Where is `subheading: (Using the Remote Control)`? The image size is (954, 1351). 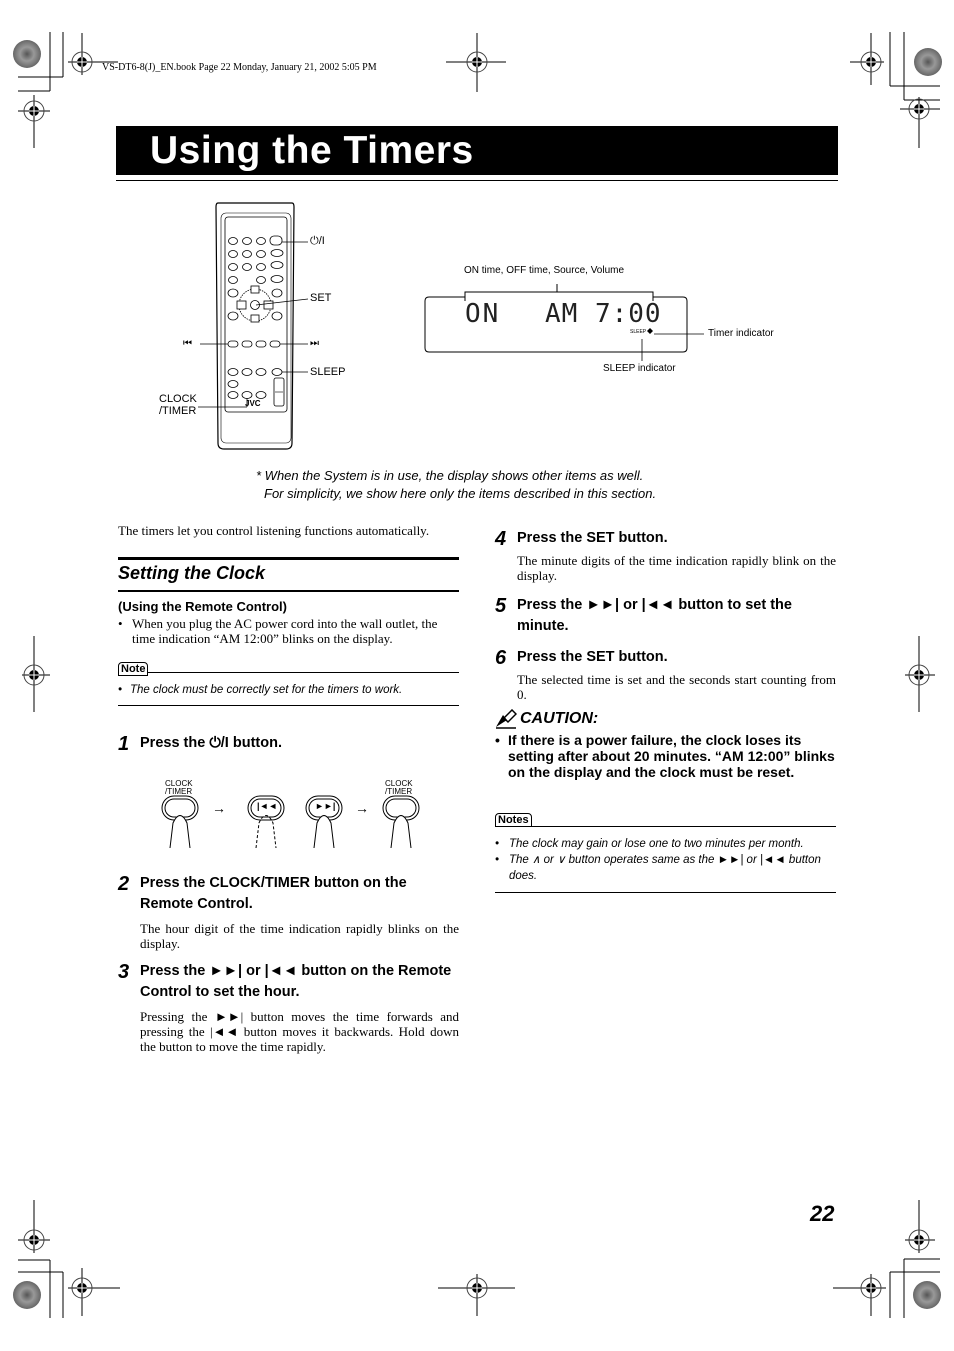
subheading: (Using the Remote Control) is located at coordinates (202, 606).